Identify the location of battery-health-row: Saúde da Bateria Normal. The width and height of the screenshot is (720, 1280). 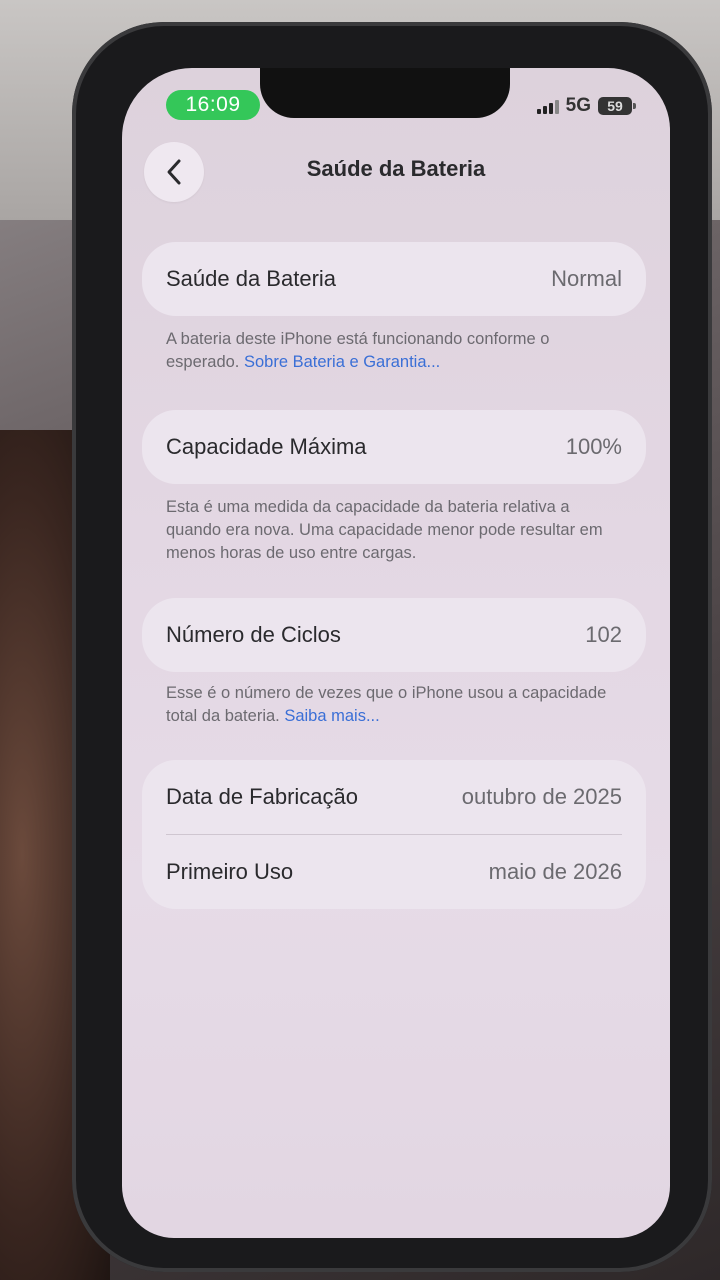
(394, 279).